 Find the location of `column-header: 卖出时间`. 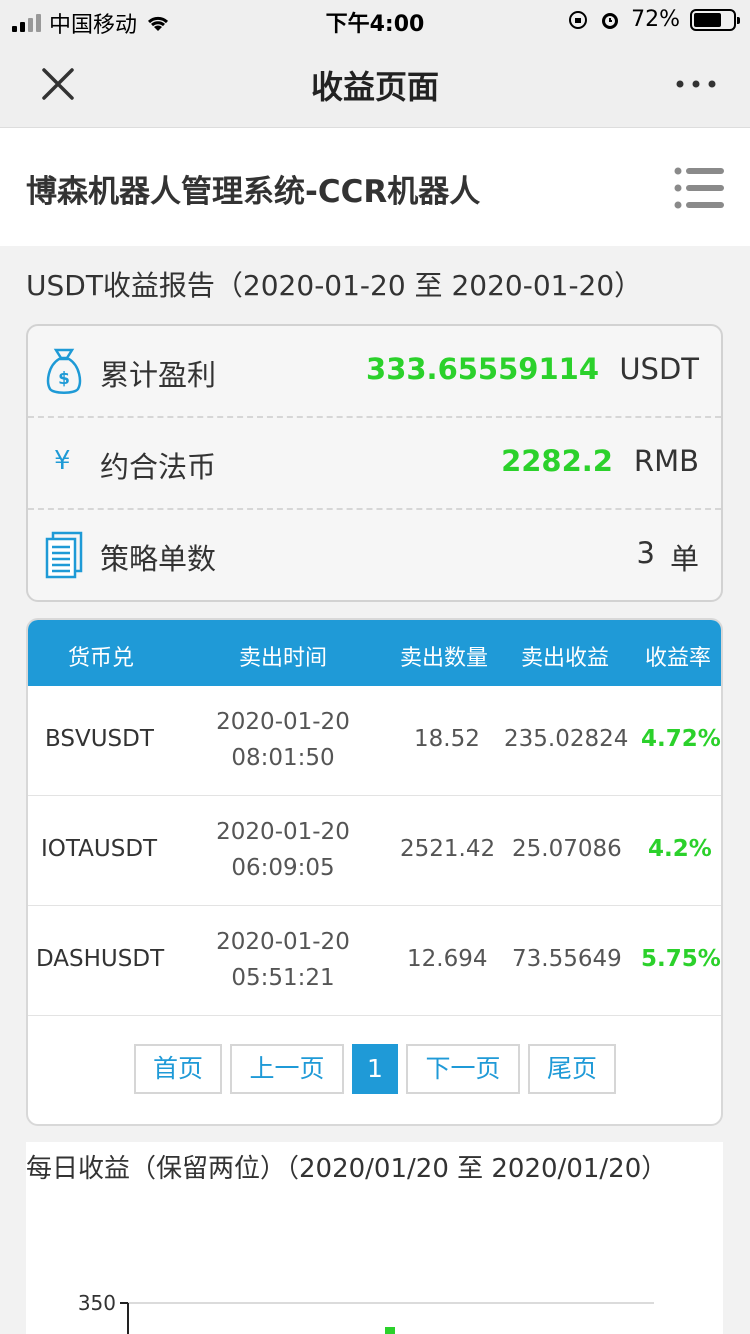

column-header: 卖出时间 is located at coordinates (283, 658).